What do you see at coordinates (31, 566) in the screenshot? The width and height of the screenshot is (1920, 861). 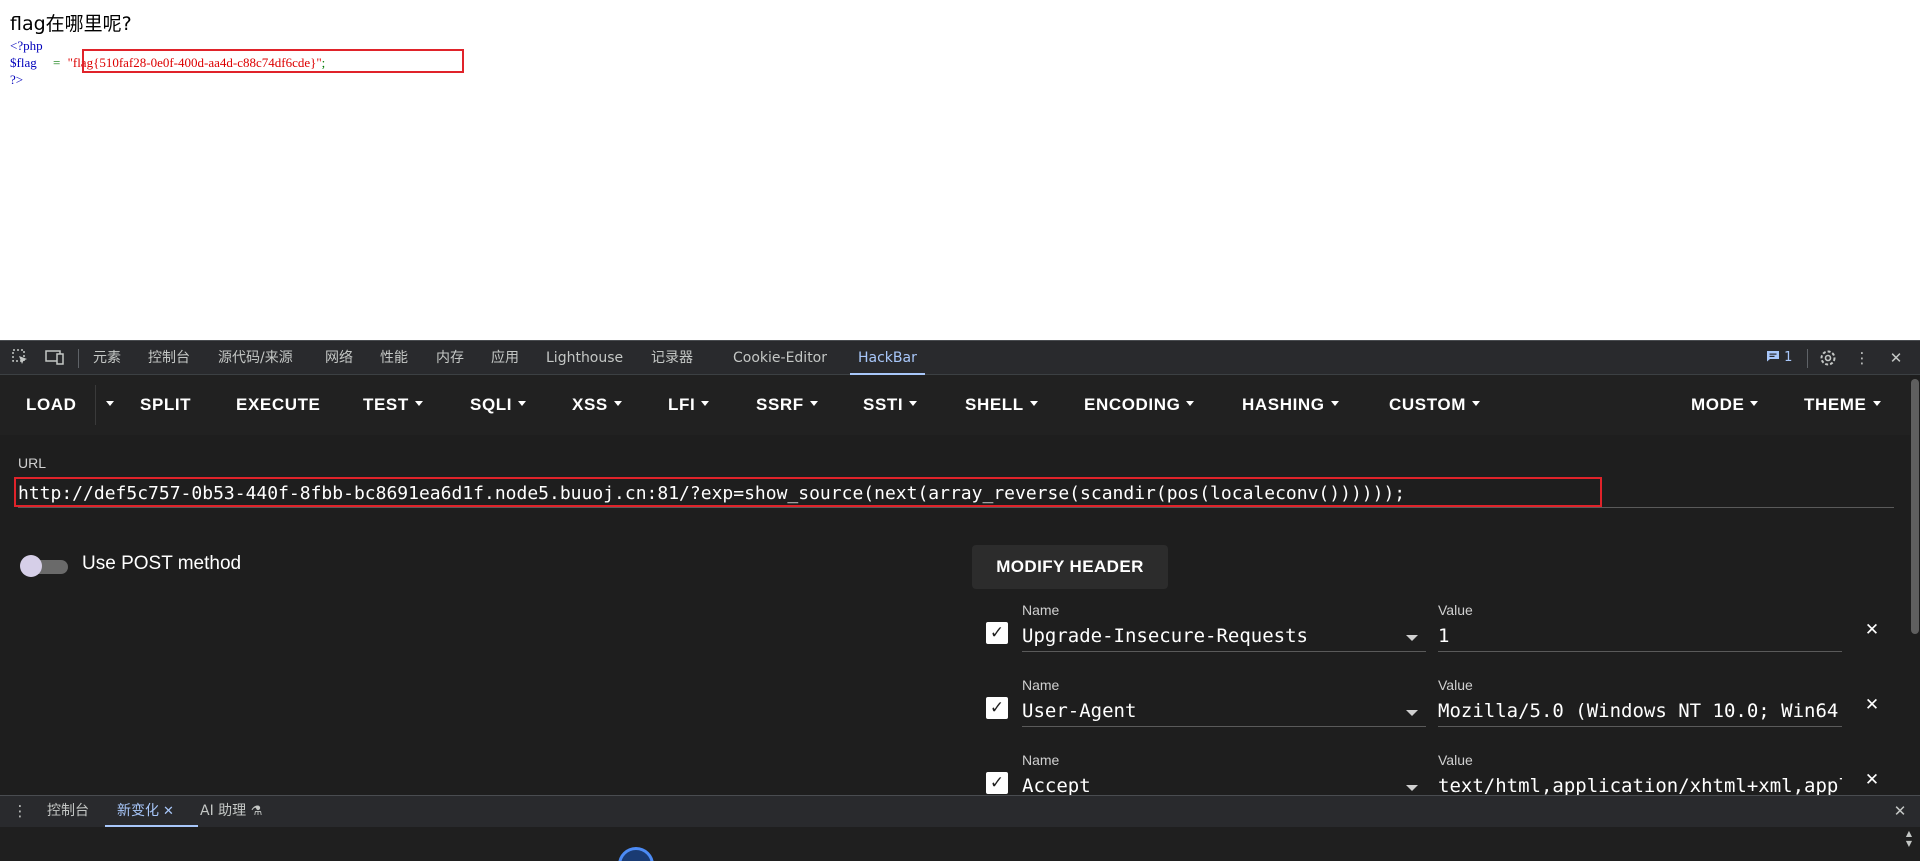 I see `toggle-thumb` at bounding box center [31, 566].